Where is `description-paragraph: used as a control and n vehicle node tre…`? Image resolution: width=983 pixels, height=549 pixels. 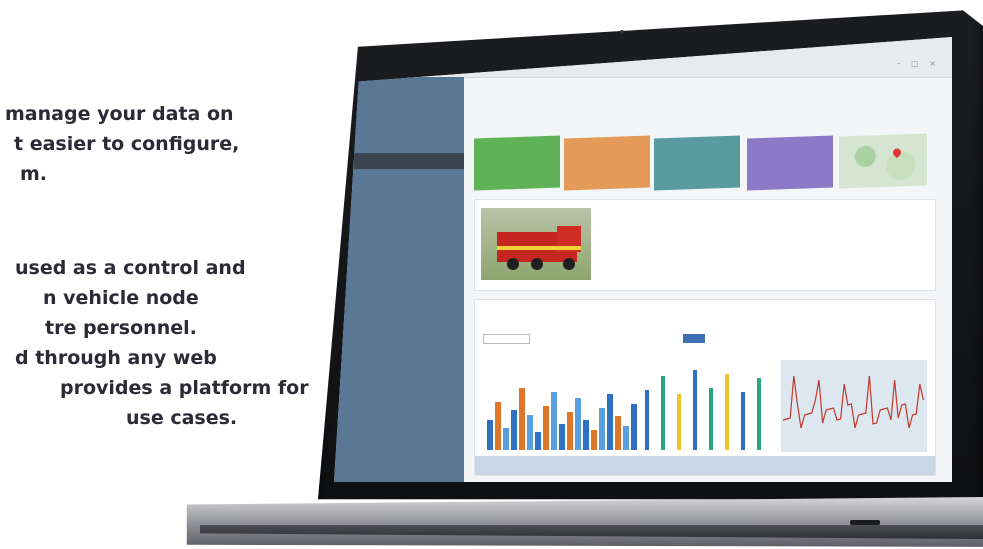
description-paragraph: used as a control and n vehicle node tre… is located at coordinates (162, 343).